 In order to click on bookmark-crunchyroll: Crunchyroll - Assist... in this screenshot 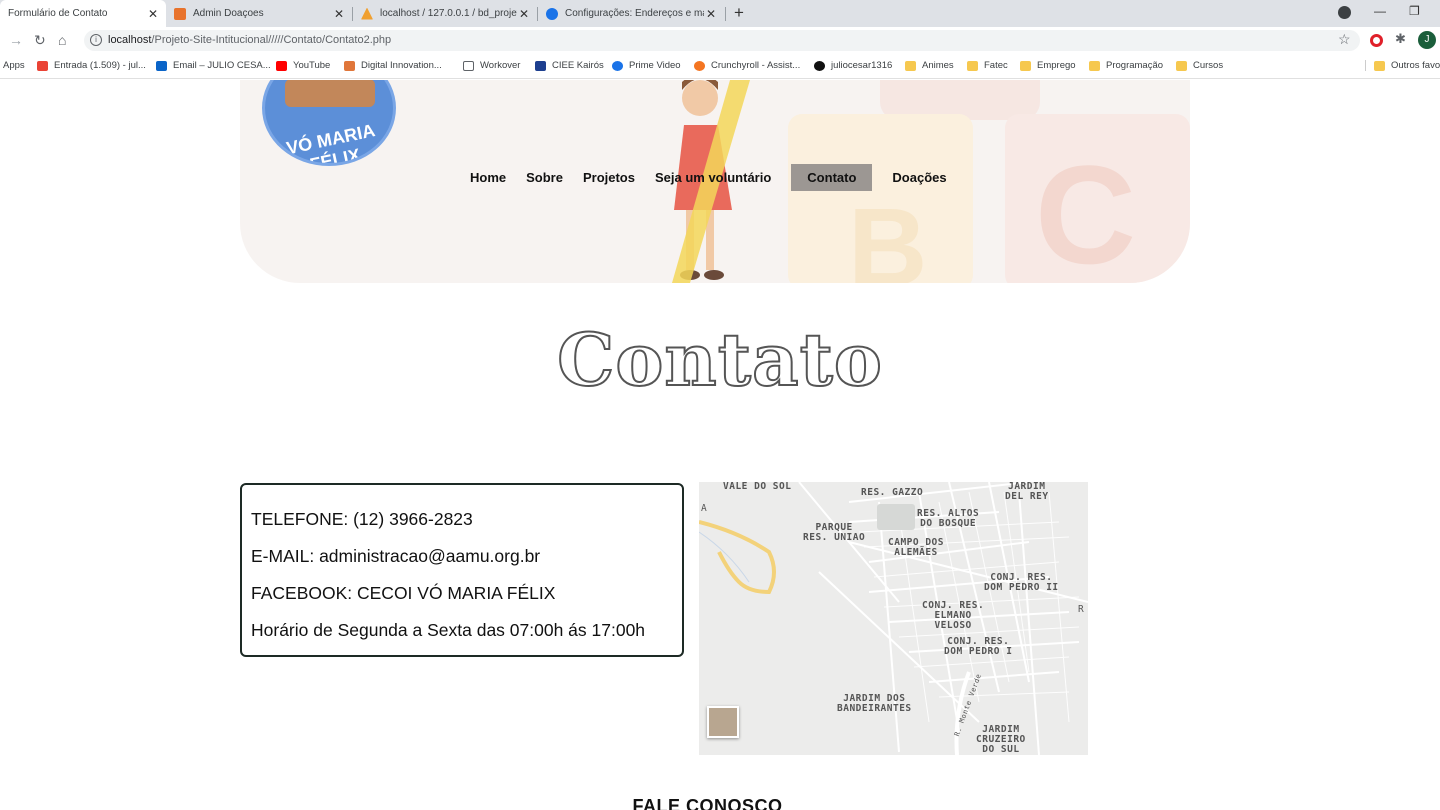, I will do `click(747, 65)`.